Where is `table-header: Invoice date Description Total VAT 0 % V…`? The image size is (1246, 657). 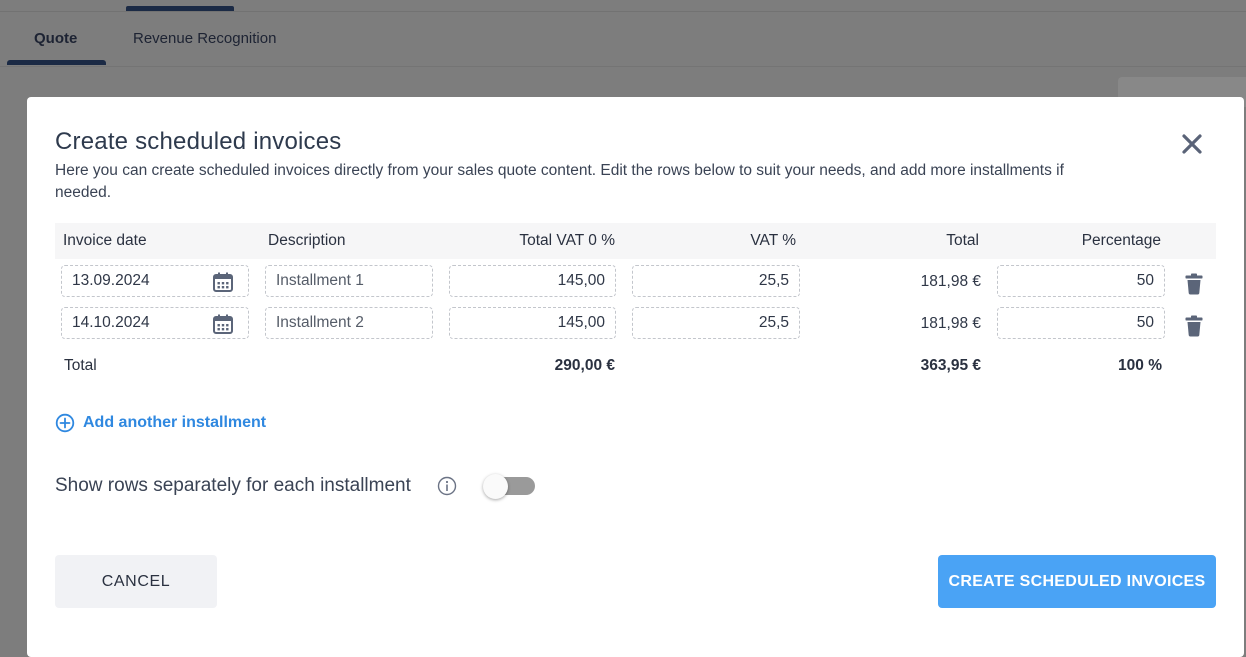
table-header: Invoice date Description Total VAT 0 % V… is located at coordinates (635, 241).